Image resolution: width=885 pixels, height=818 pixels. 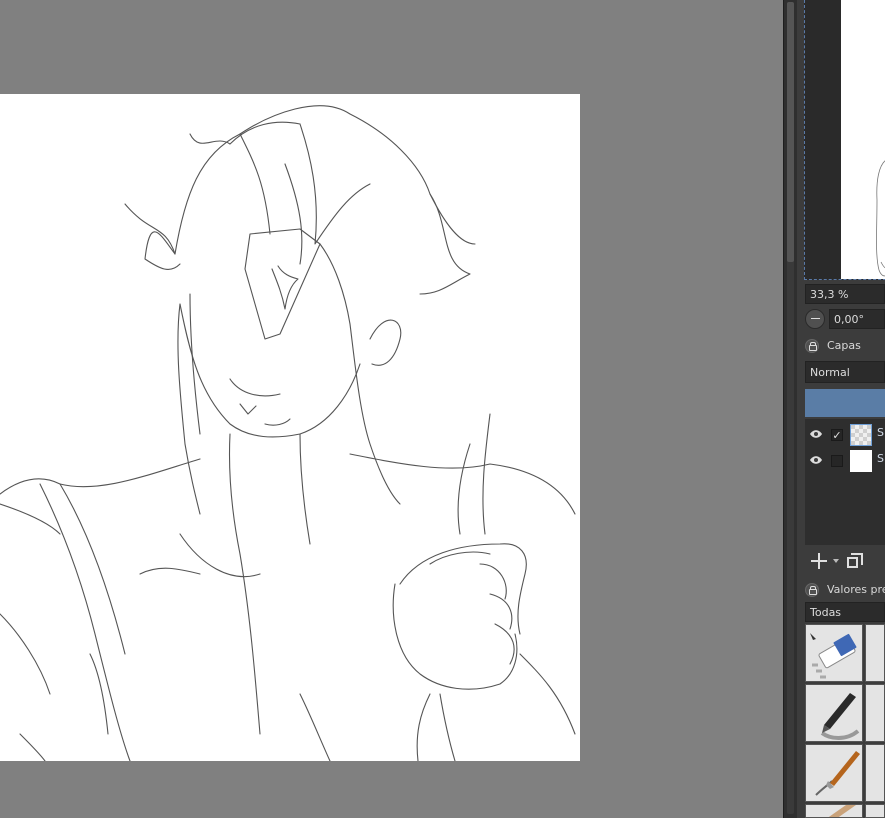 I want to click on rotation-control: 0,00°, so click(x=845, y=319).